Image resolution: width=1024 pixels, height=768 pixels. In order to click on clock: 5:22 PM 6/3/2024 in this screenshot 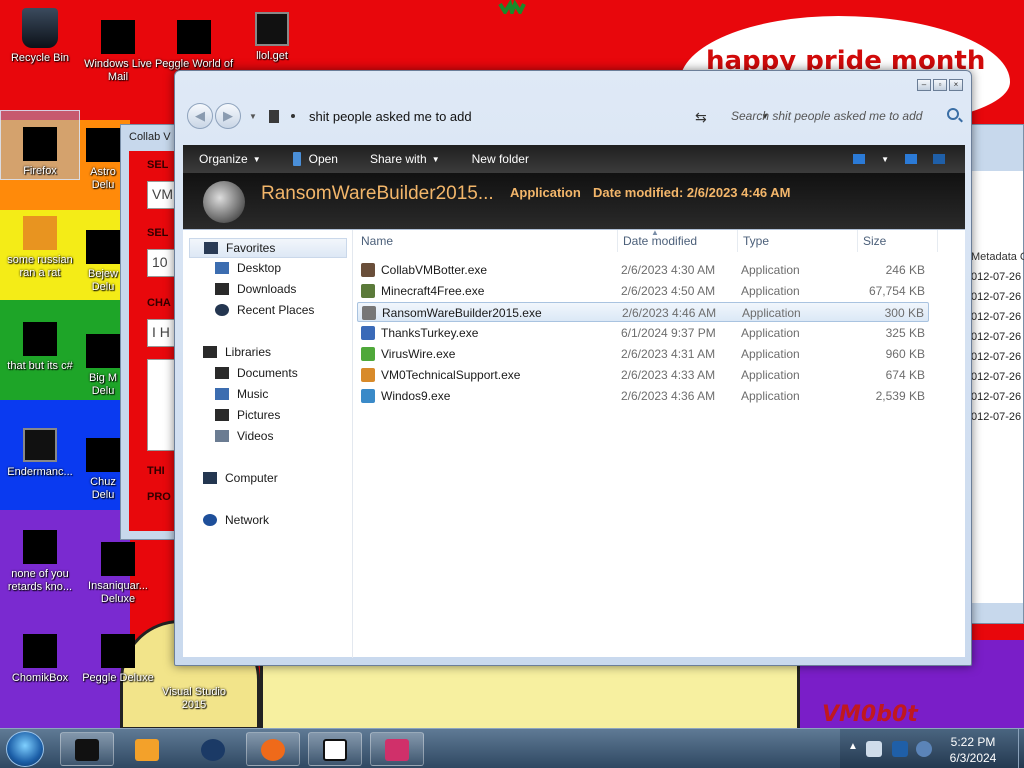, I will do `click(973, 750)`.